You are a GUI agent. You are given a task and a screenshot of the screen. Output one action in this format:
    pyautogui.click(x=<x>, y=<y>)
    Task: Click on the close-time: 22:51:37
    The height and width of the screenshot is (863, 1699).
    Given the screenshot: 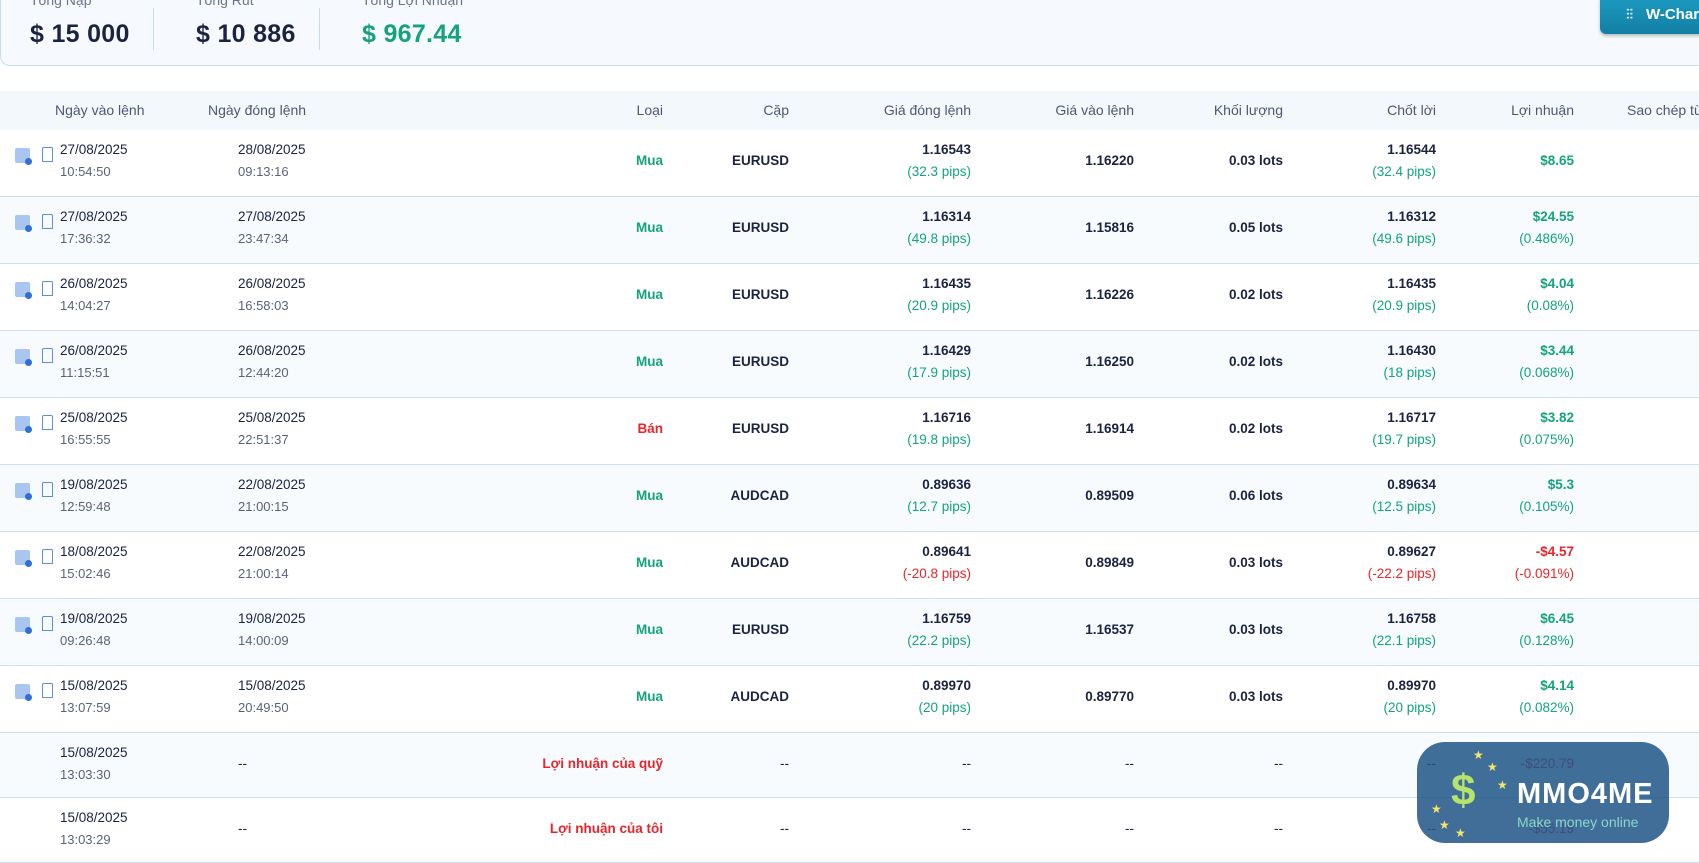 What is the action you would take?
    pyautogui.click(x=263, y=439)
    